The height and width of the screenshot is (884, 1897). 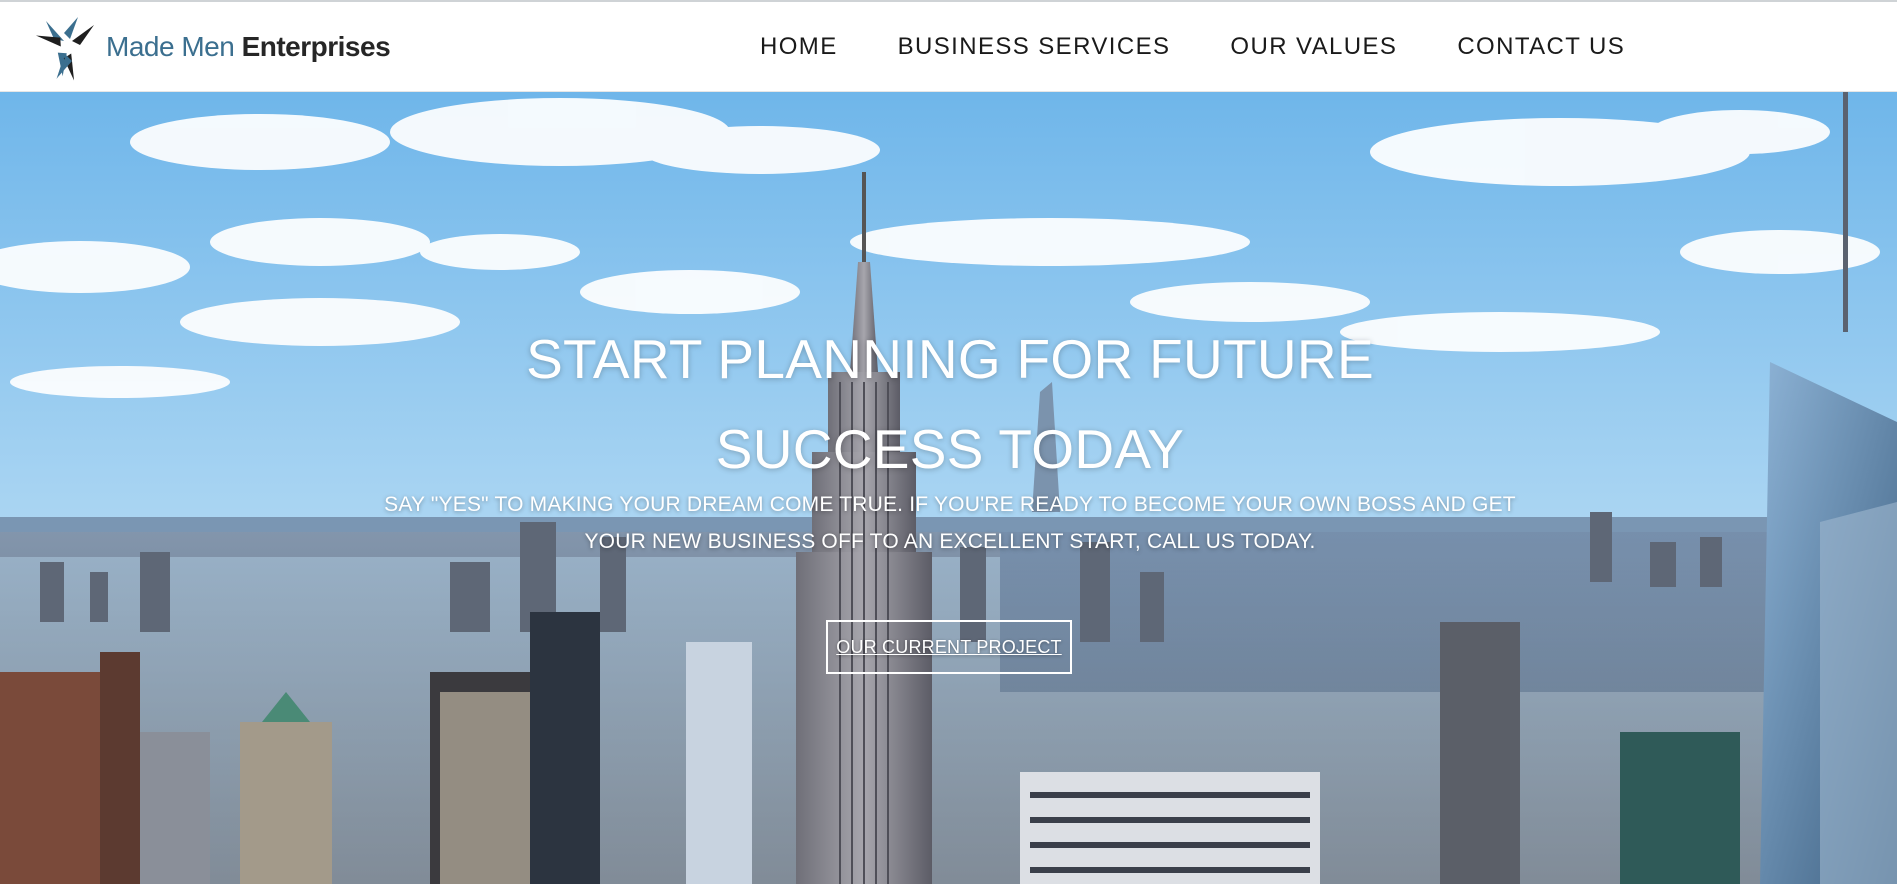 What do you see at coordinates (950, 404) in the screenshot?
I see `hero-headline: START PLANNING FOR FUTURE SUCCESS TODAY` at bounding box center [950, 404].